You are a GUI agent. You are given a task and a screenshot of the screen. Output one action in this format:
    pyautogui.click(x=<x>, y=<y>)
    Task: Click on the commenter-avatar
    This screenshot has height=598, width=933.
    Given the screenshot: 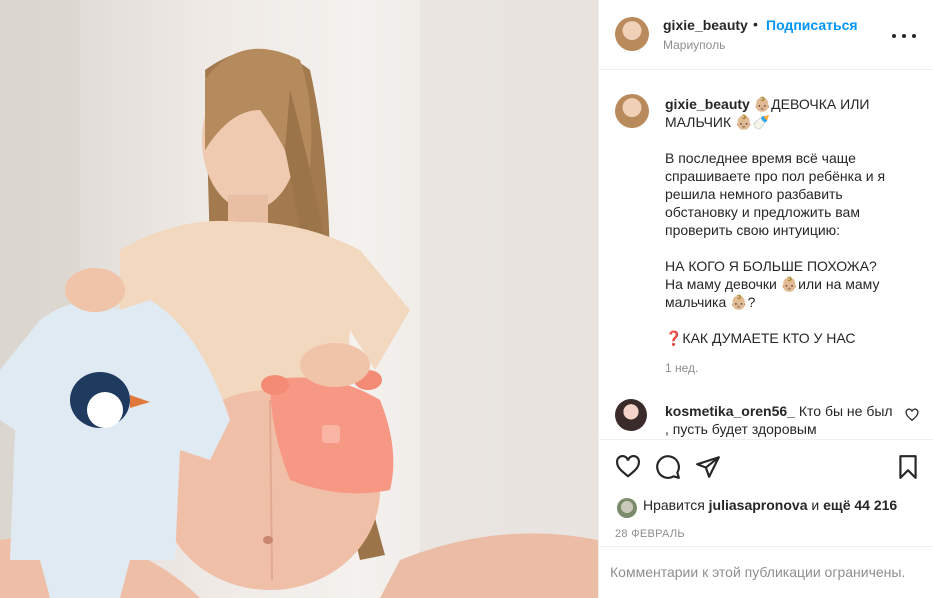 What is the action you would take?
    pyautogui.click(x=631, y=415)
    